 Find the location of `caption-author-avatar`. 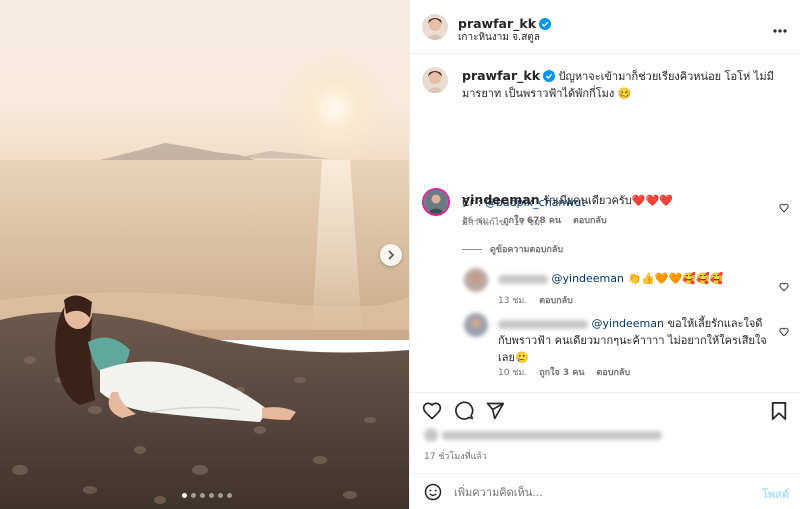

caption-author-avatar is located at coordinates (435, 80).